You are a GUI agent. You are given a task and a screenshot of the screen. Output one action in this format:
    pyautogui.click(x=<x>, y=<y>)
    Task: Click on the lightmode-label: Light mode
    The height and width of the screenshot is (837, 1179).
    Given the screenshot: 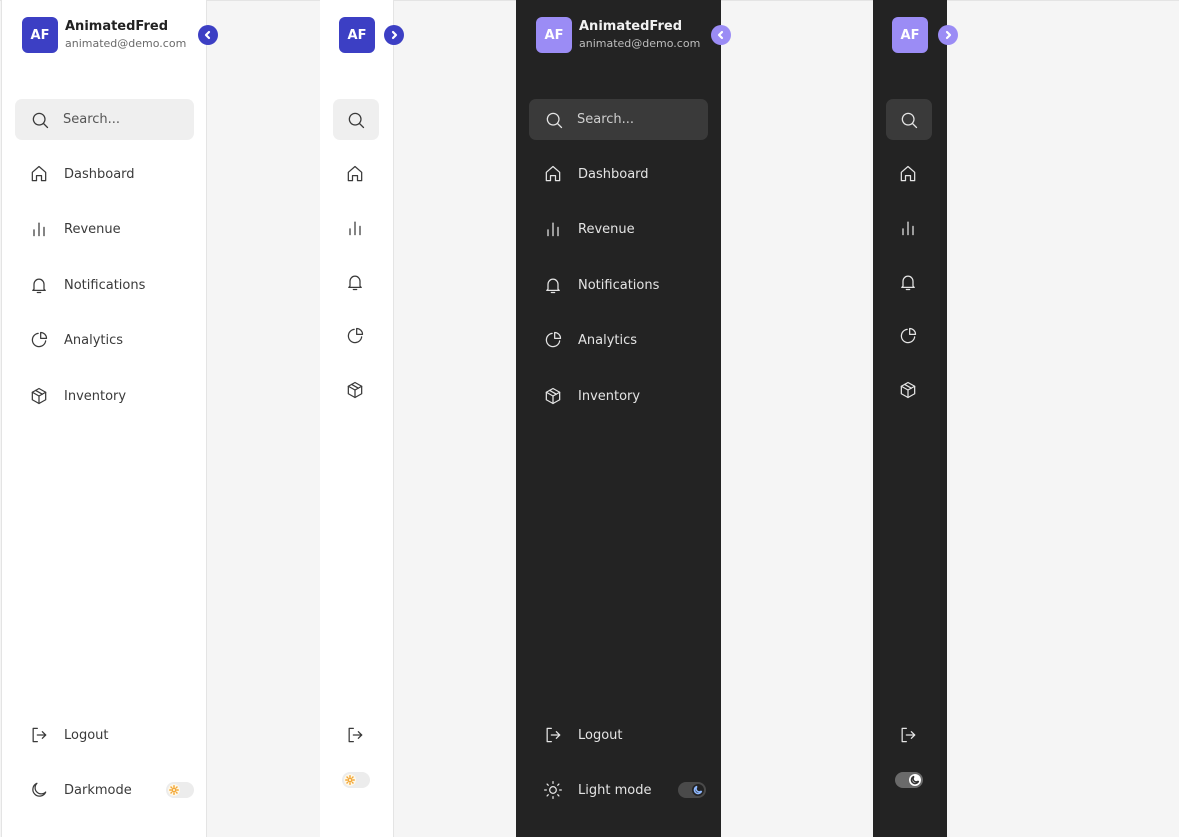 What is the action you would take?
    pyautogui.click(x=615, y=790)
    